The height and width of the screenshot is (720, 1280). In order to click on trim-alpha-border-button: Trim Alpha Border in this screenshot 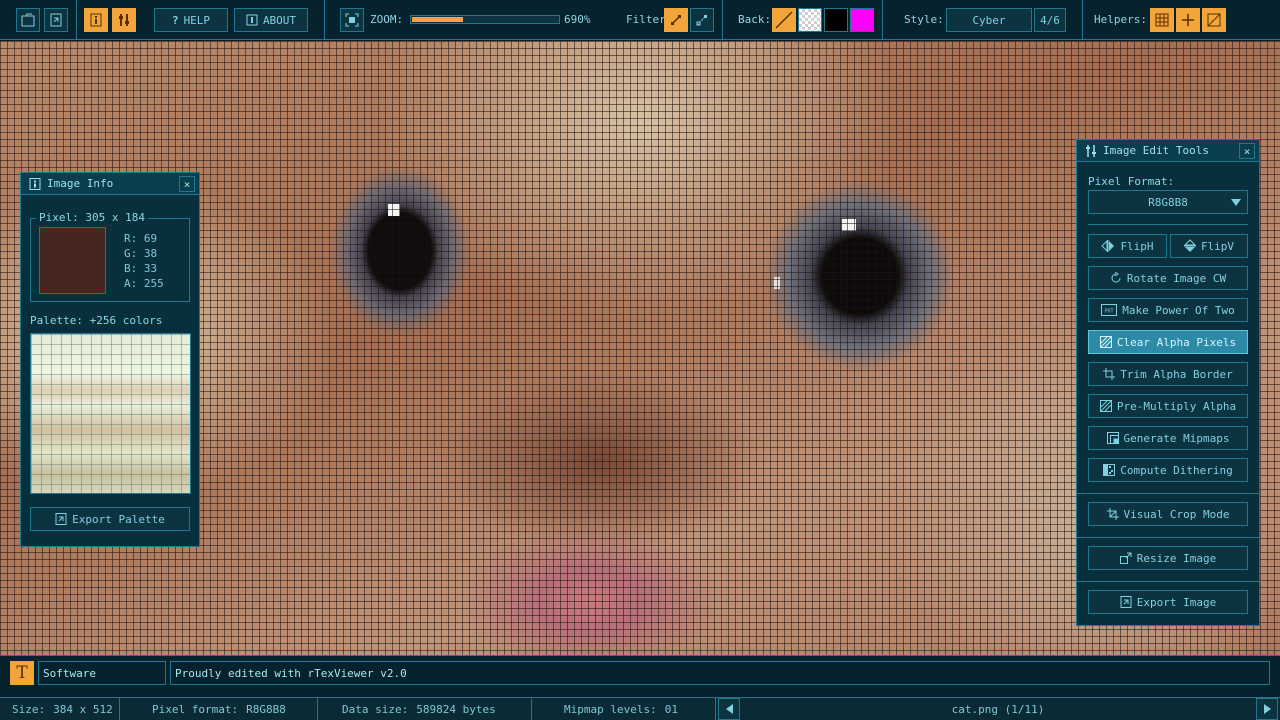, I will do `click(1168, 374)`.